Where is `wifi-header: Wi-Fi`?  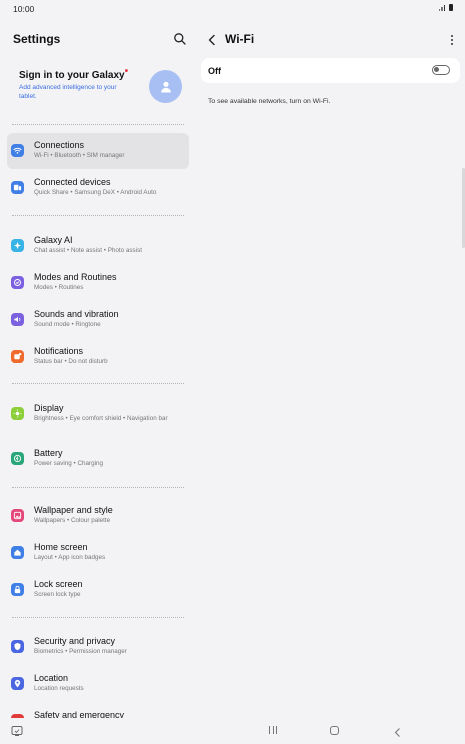
wifi-header: Wi-Fi is located at coordinates (331, 41).